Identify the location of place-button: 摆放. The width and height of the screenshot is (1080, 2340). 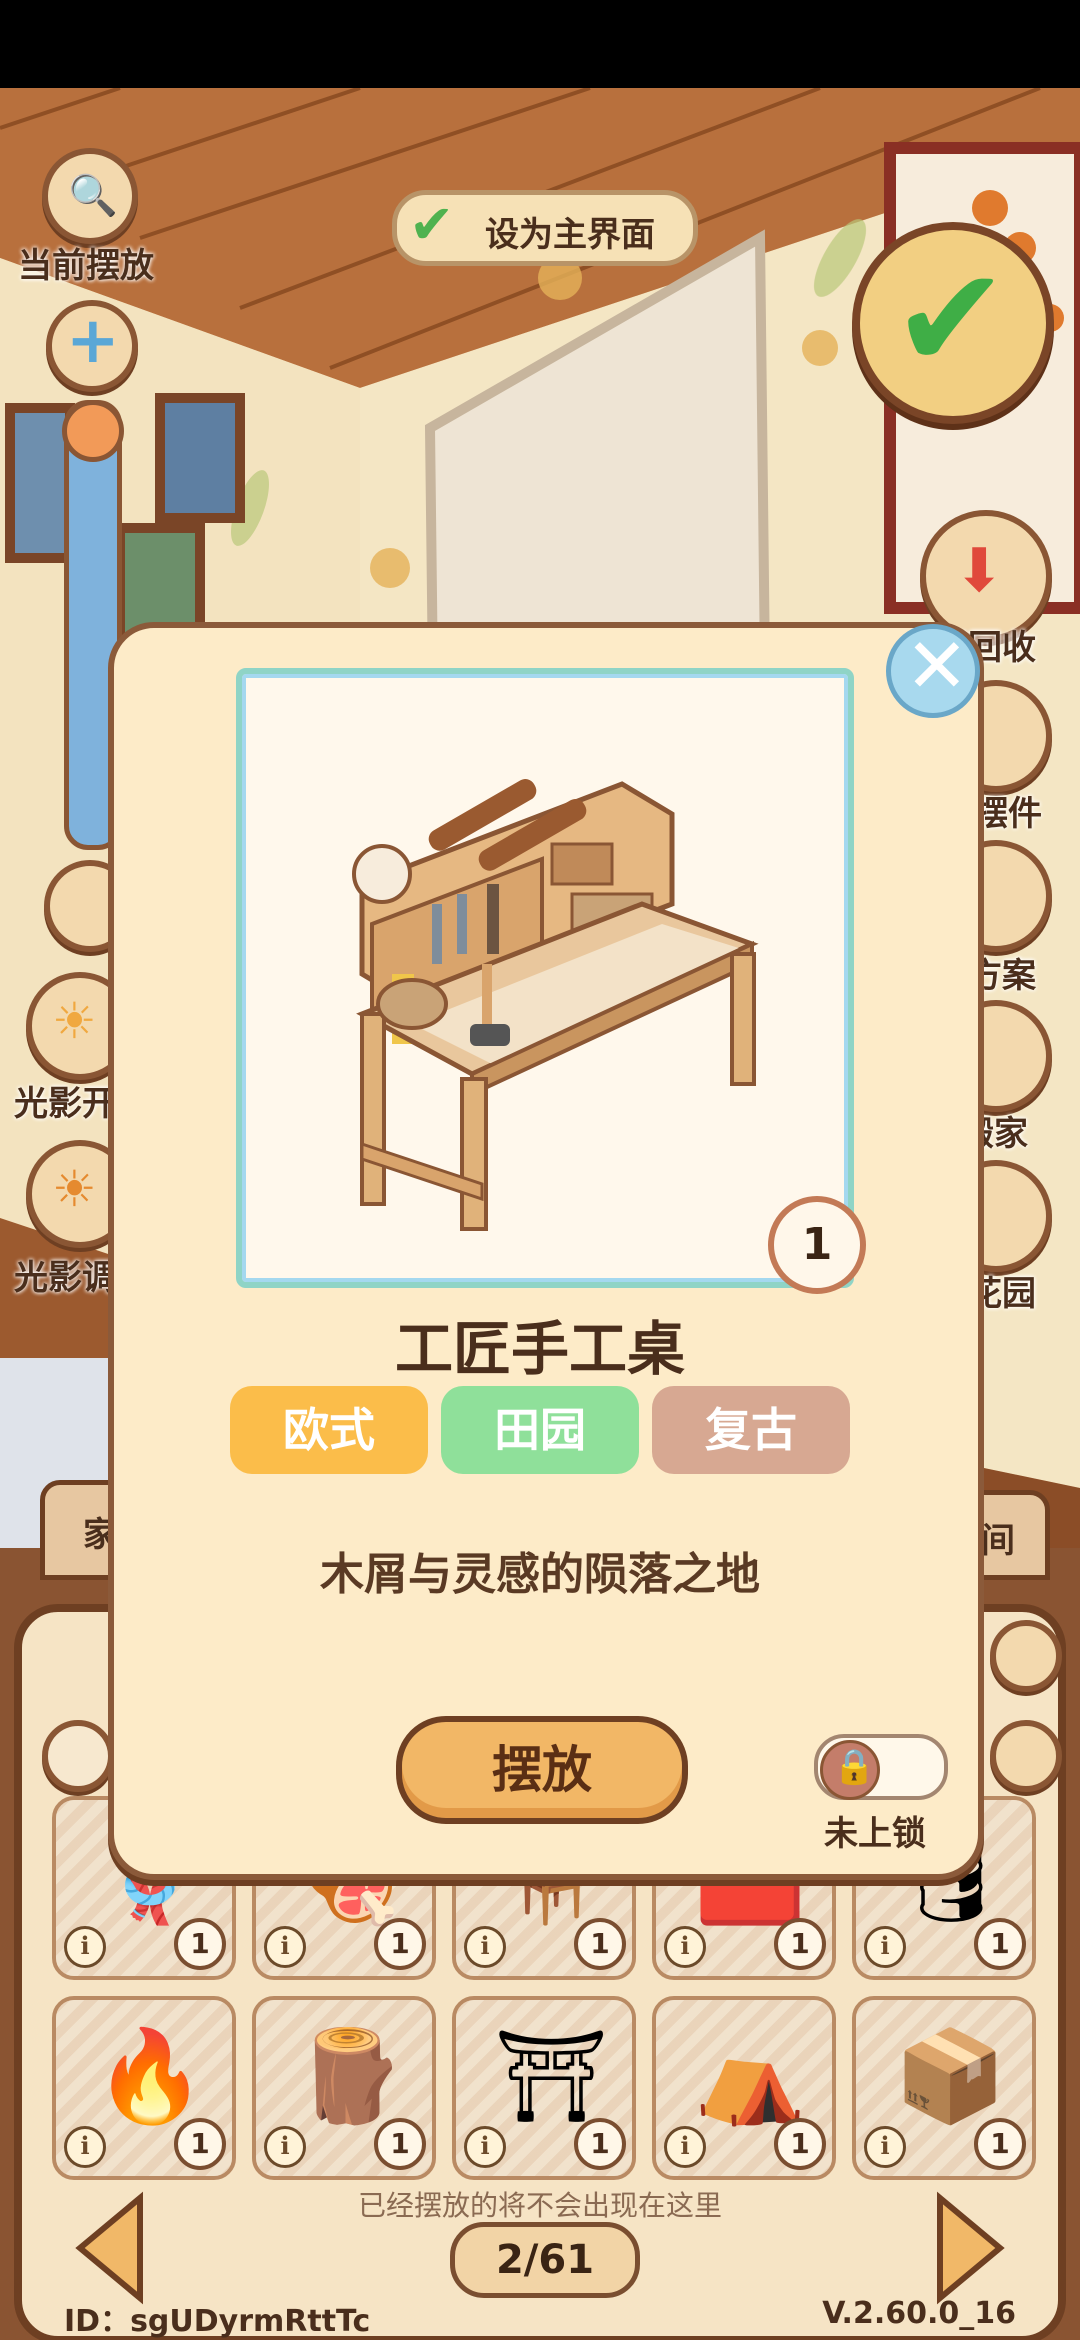
(542, 1770).